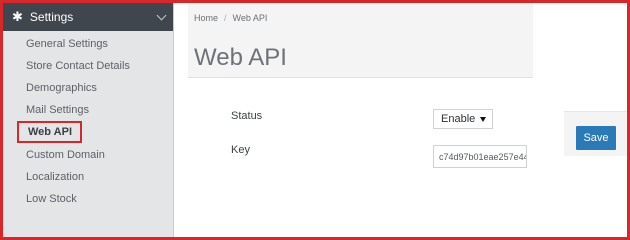  What do you see at coordinates (51, 17) in the screenshot?
I see `sidebar-header-label: Settings` at bounding box center [51, 17].